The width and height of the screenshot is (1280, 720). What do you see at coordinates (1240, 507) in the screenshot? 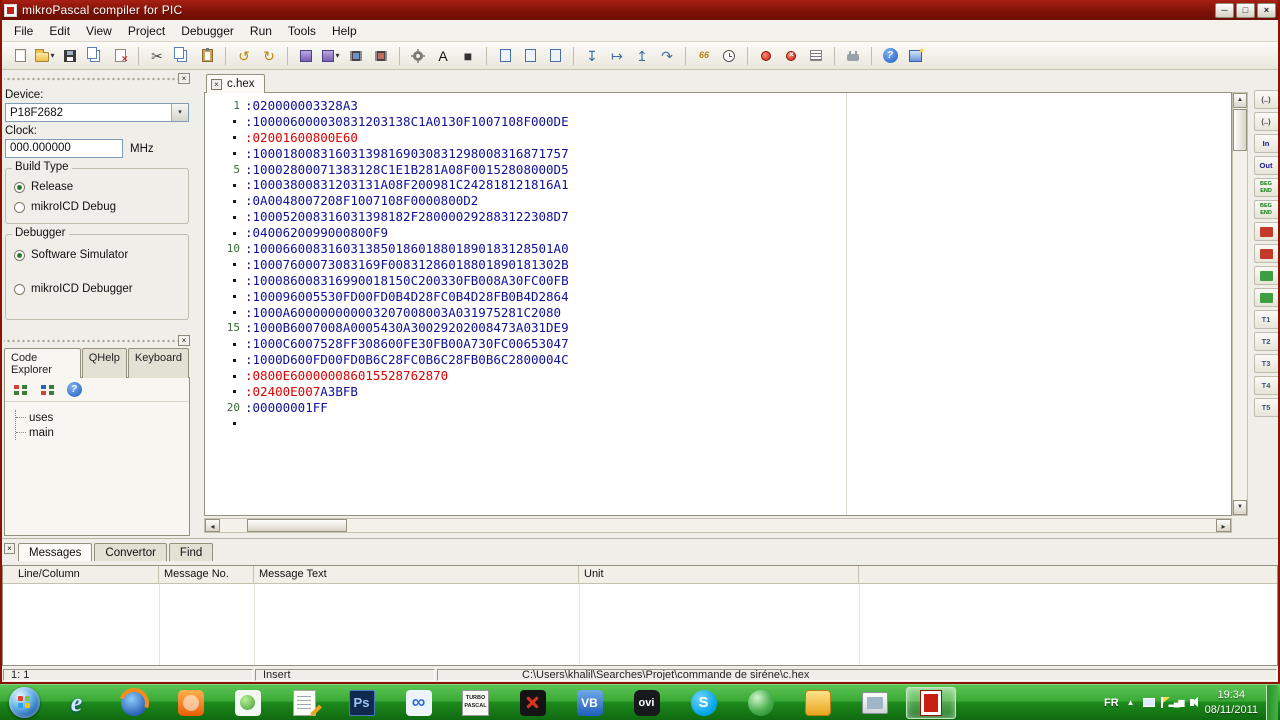
I see `scroll-down-icon: ▼` at bounding box center [1240, 507].